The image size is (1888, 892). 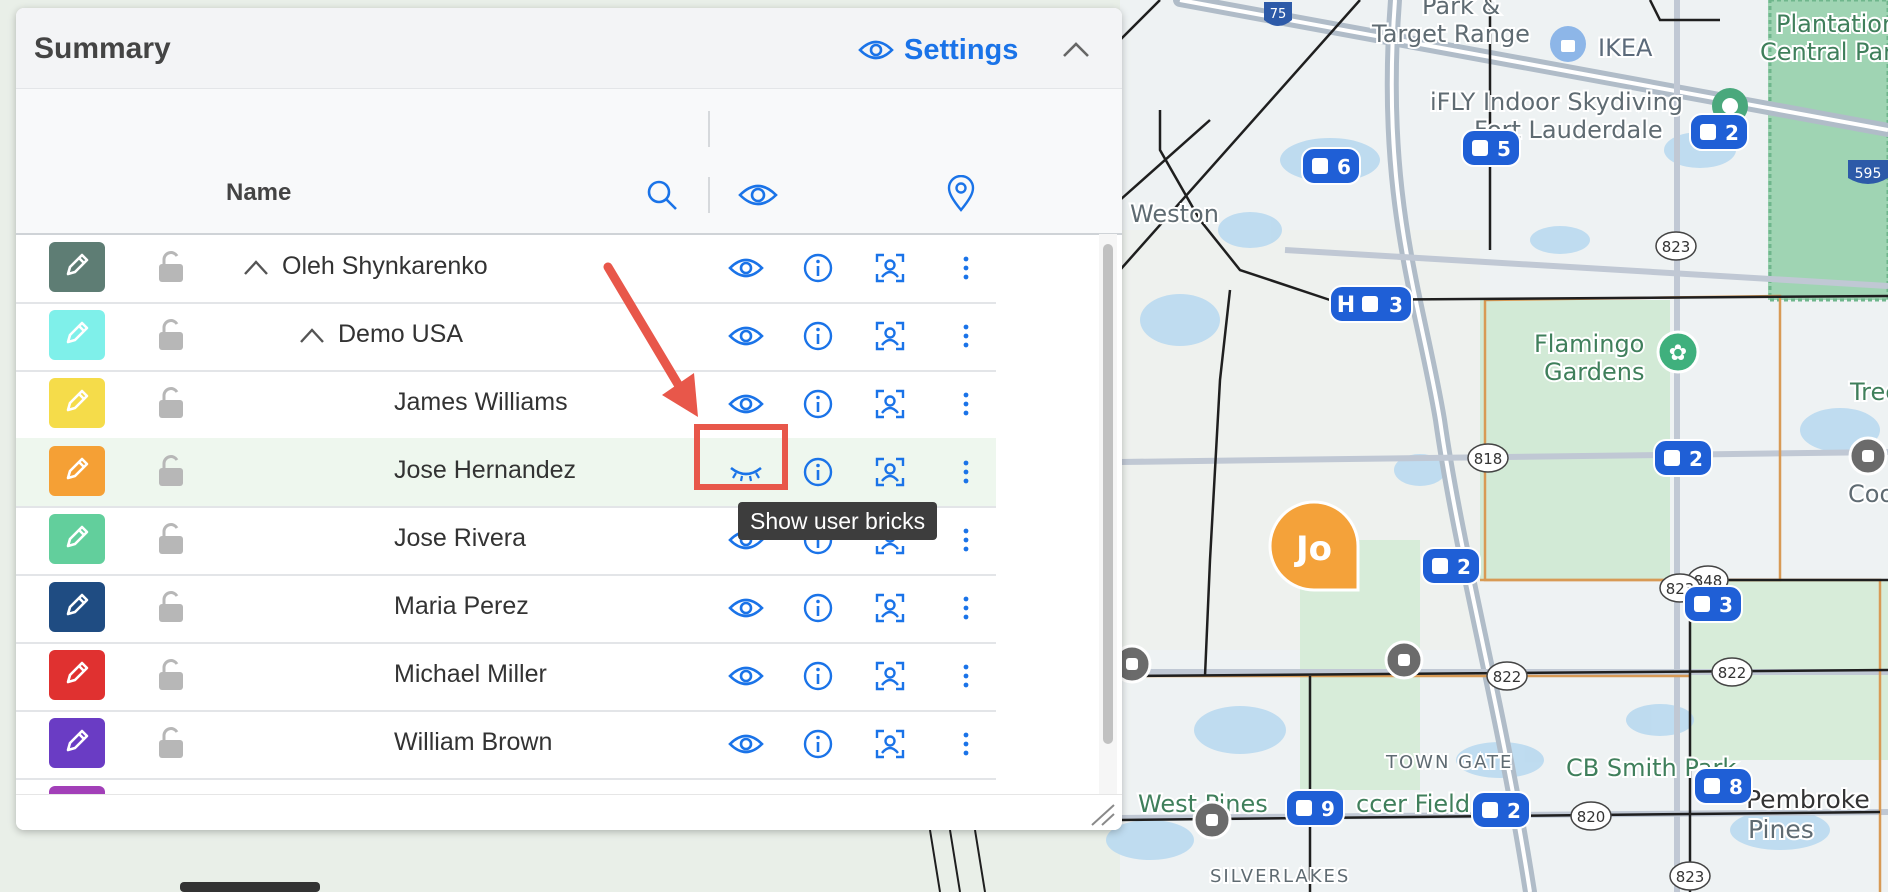 What do you see at coordinates (473, 742) in the screenshot?
I see `row-name: William Brown` at bounding box center [473, 742].